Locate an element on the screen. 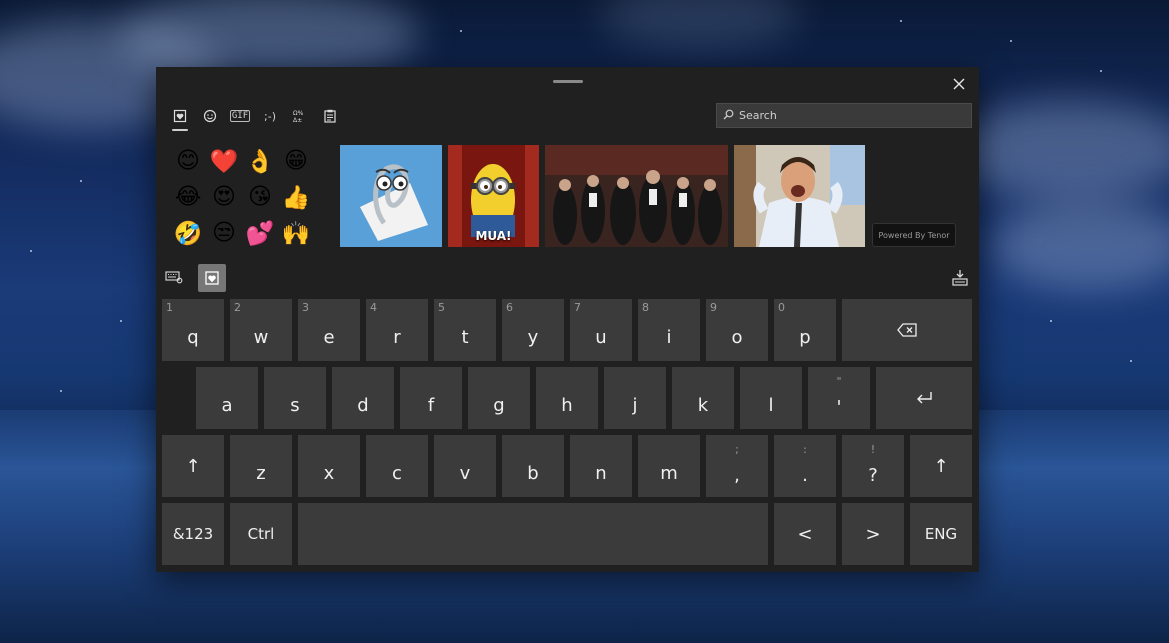 The width and height of the screenshot is (1169, 643). key-shift-left: ↑ is located at coordinates (193, 466).